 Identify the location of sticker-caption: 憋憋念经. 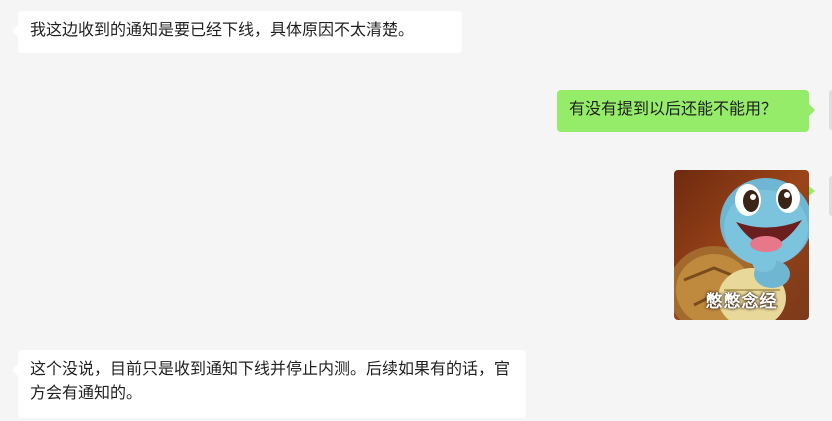
(741, 301).